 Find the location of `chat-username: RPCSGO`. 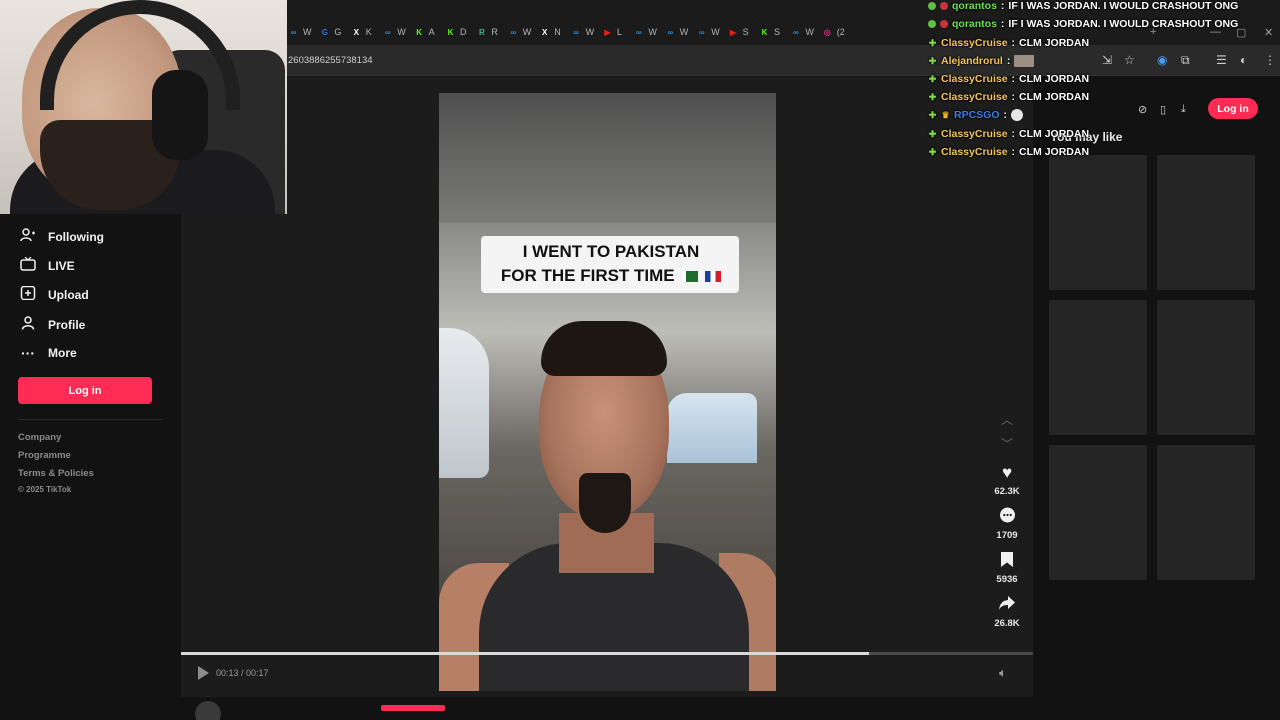

chat-username: RPCSGO is located at coordinates (977, 115).